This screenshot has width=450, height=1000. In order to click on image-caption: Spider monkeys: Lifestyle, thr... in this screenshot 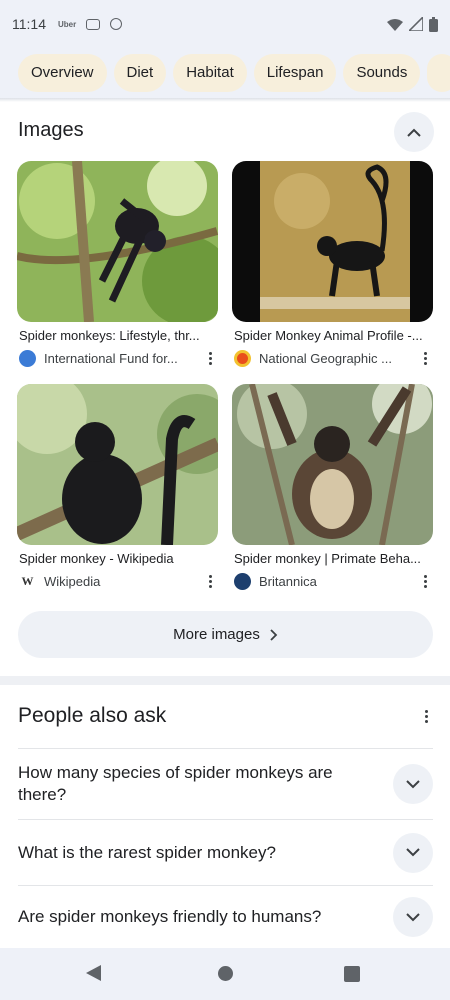, I will do `click(117, 335)`.